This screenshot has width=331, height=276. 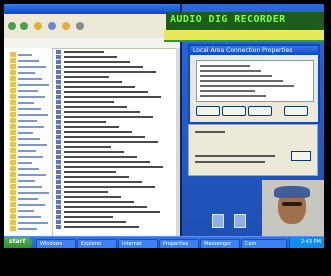 I want to click on properties-dialog: Local Area Connection Properties, so click(x=254, y=84).